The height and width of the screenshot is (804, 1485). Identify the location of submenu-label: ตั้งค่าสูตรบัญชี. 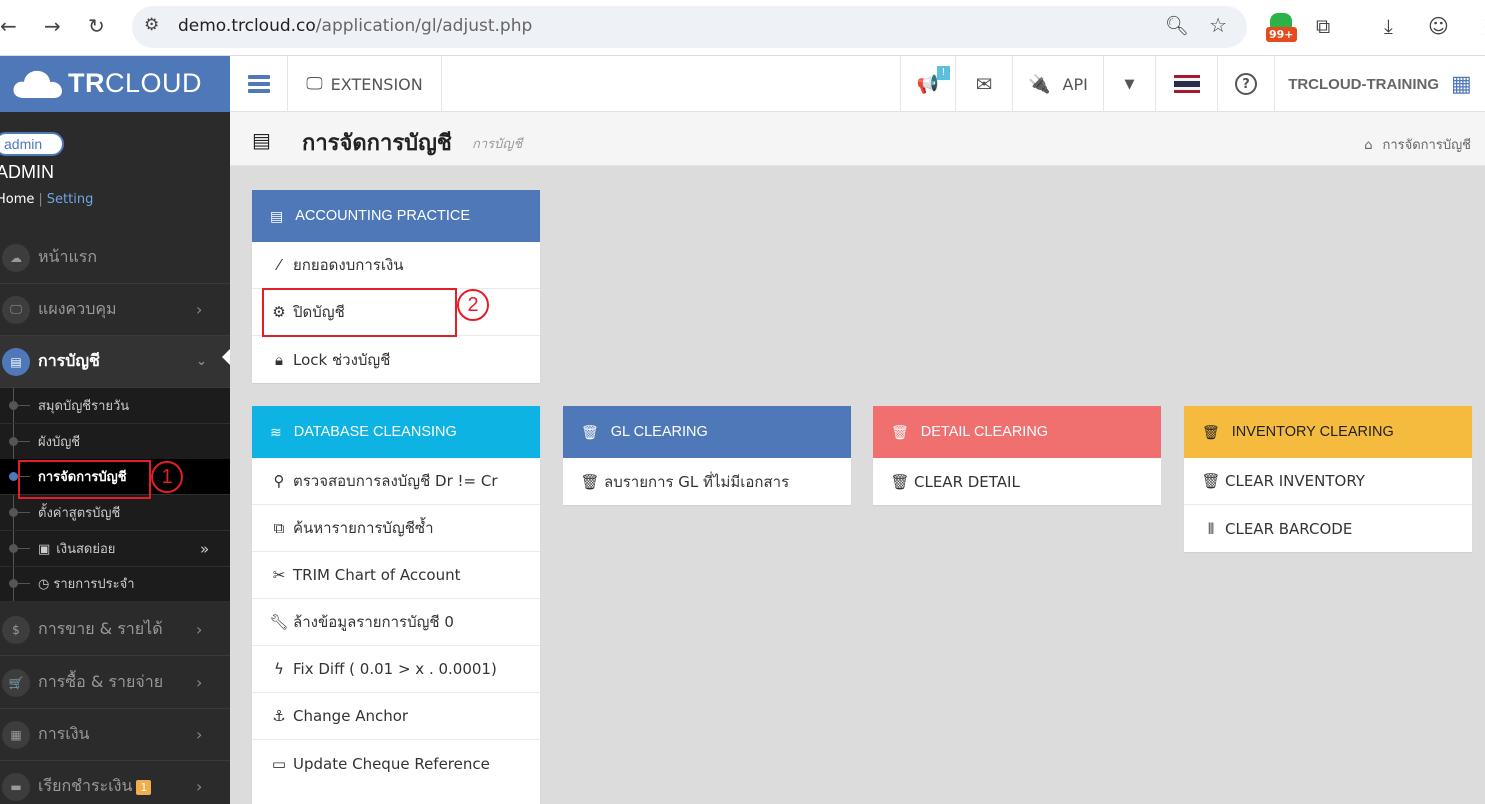
(79, 513).